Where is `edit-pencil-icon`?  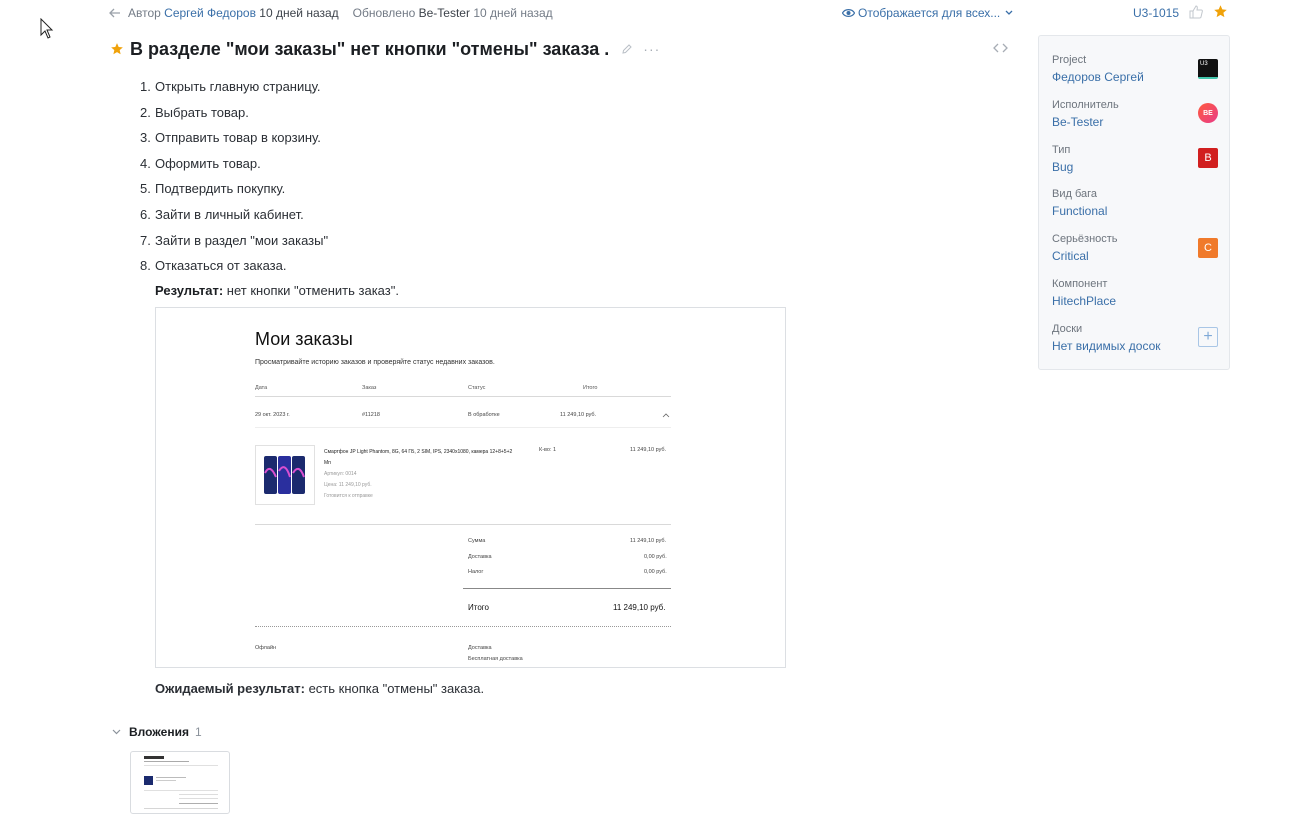
edit-pencil-icon is located at coordinates (627, 49).